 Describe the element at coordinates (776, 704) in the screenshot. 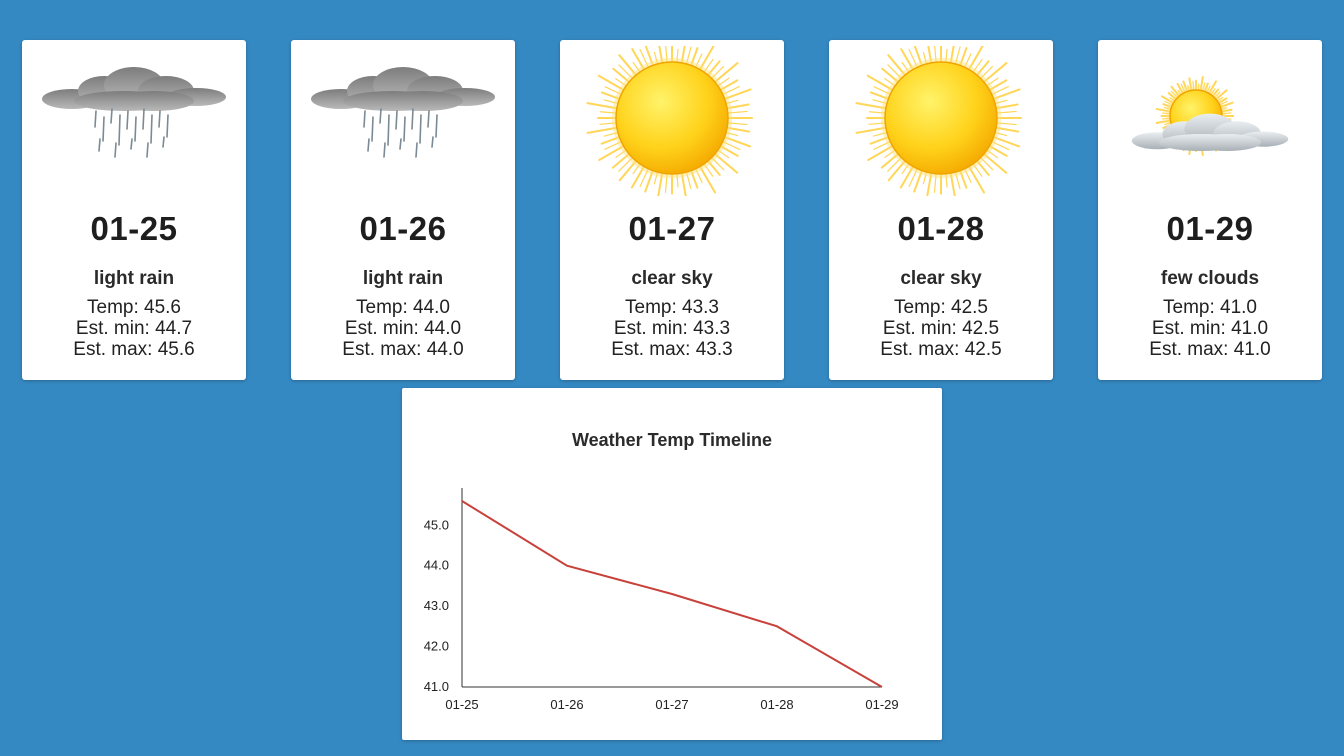

I see `x-tick-label: 01-28` at that location.